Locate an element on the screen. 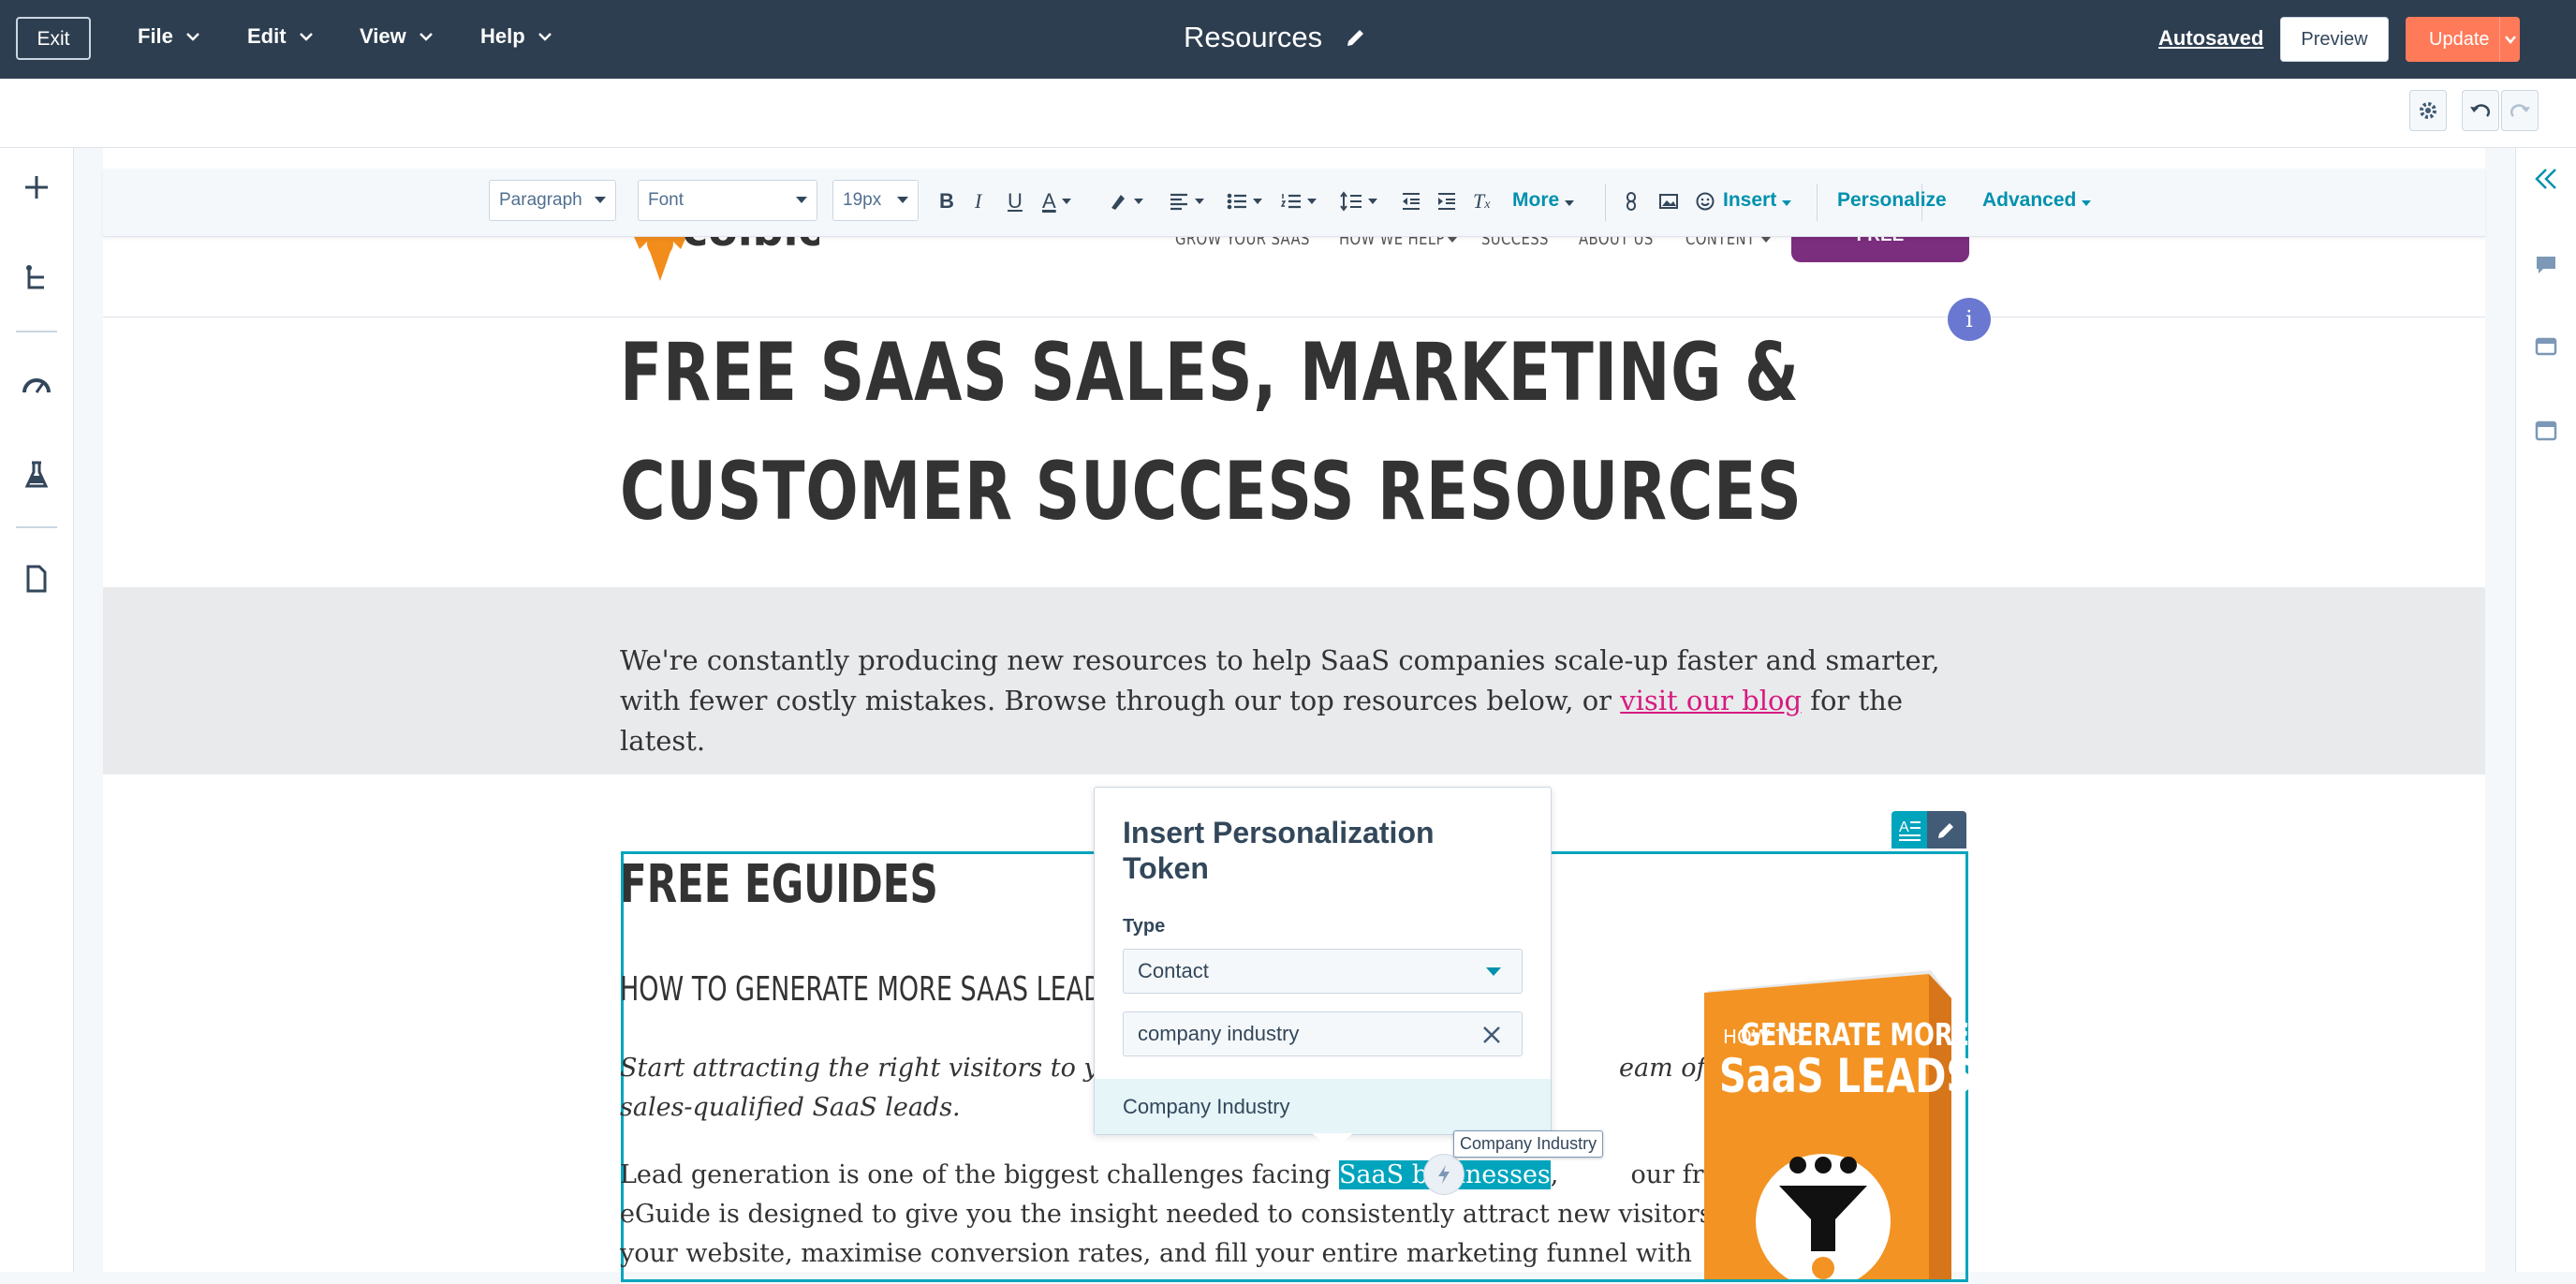 Image resolution: width=2576 pixels, height=1284 pixels. menu-help: Help is located at coordinates (516, 36).